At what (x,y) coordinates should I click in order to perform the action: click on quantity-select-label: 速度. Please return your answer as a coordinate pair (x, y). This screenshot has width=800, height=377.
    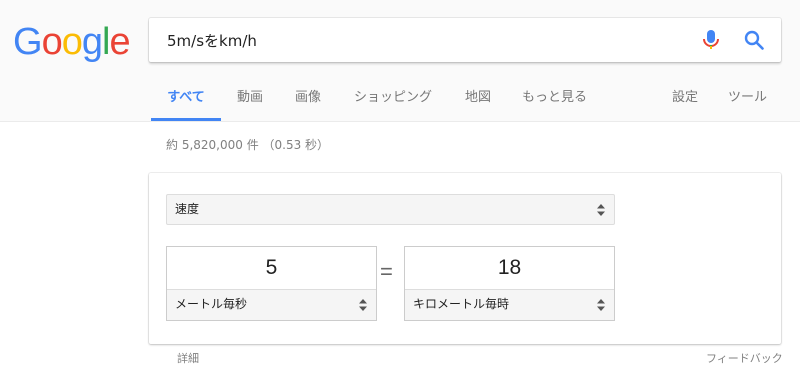
    Looking at the image, I should click on (187, 209).